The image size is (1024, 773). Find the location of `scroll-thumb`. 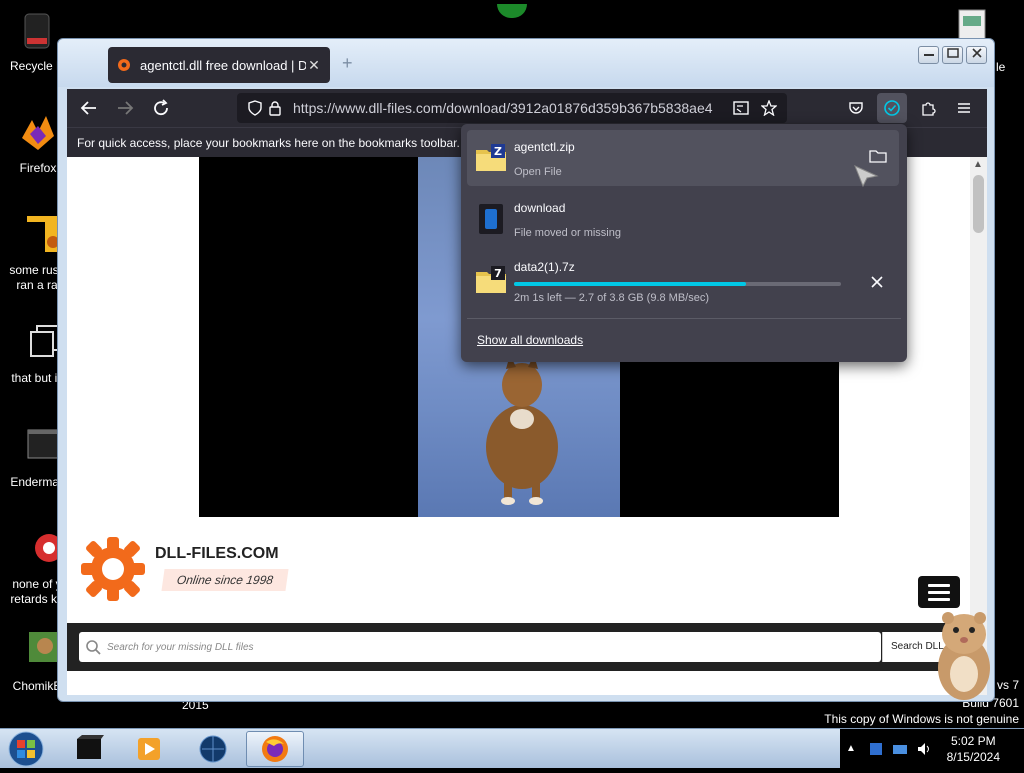

scroll-thumb is located at coordinates (978, 204).